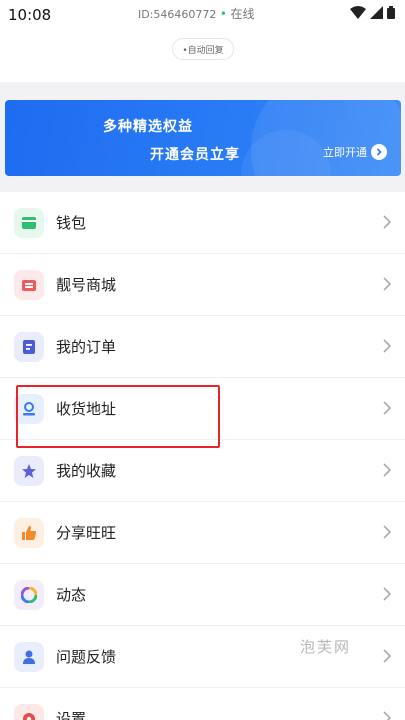 This screenshot has width=405, height=720. I want to click on battery-icon, so click(391, 12).